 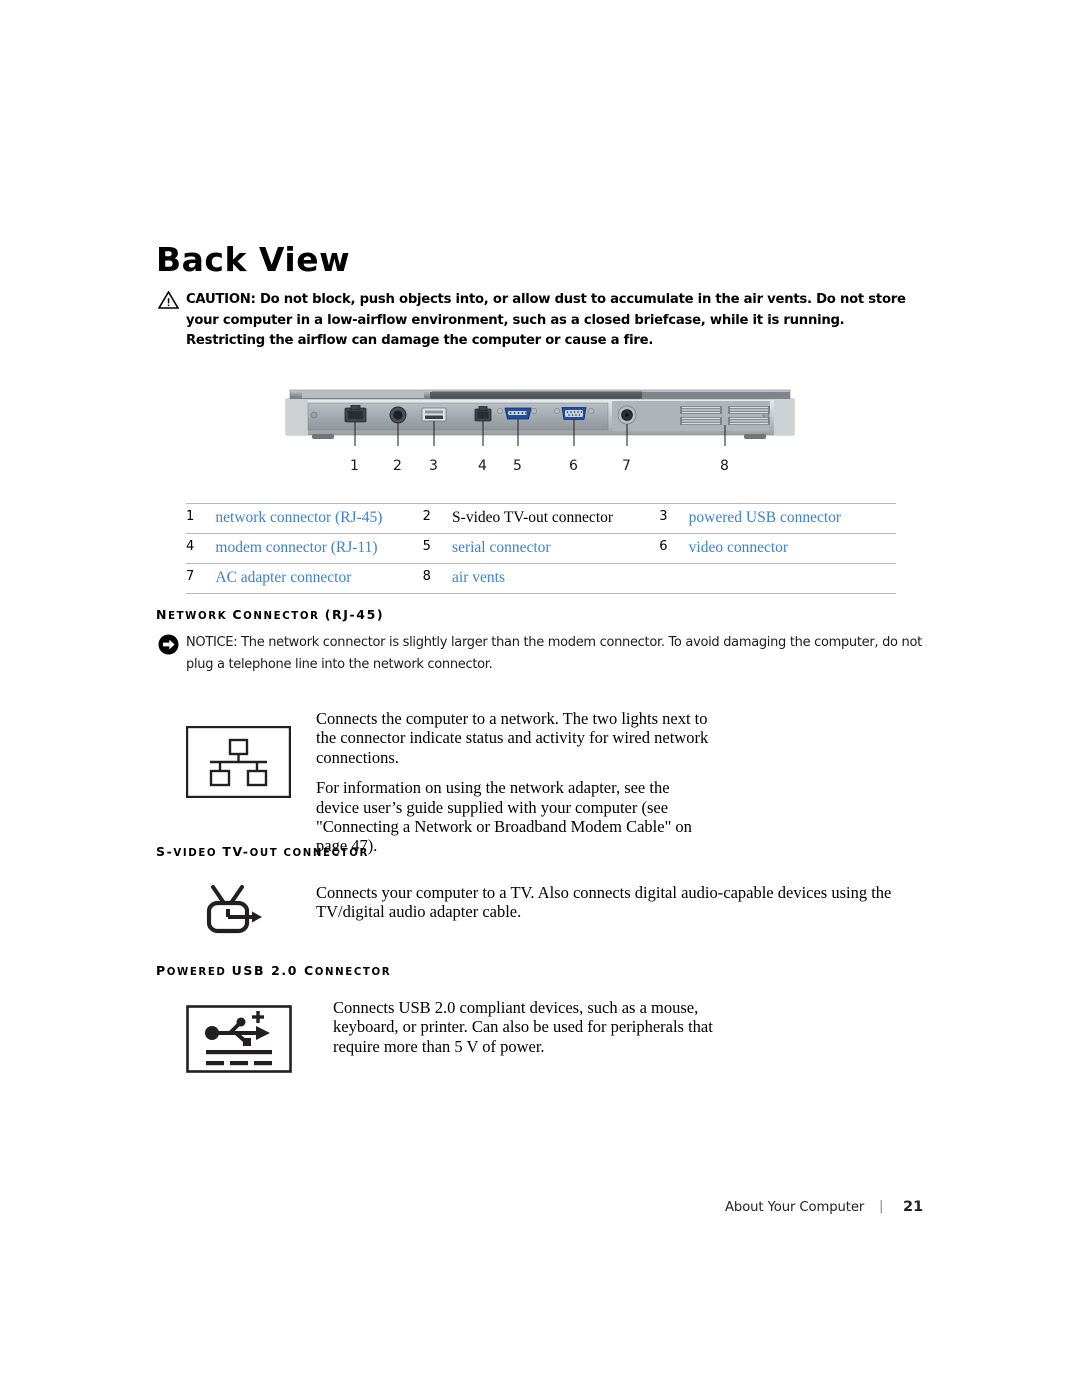 I want to click on heading-part: TV-, so click(x=236, y=851).